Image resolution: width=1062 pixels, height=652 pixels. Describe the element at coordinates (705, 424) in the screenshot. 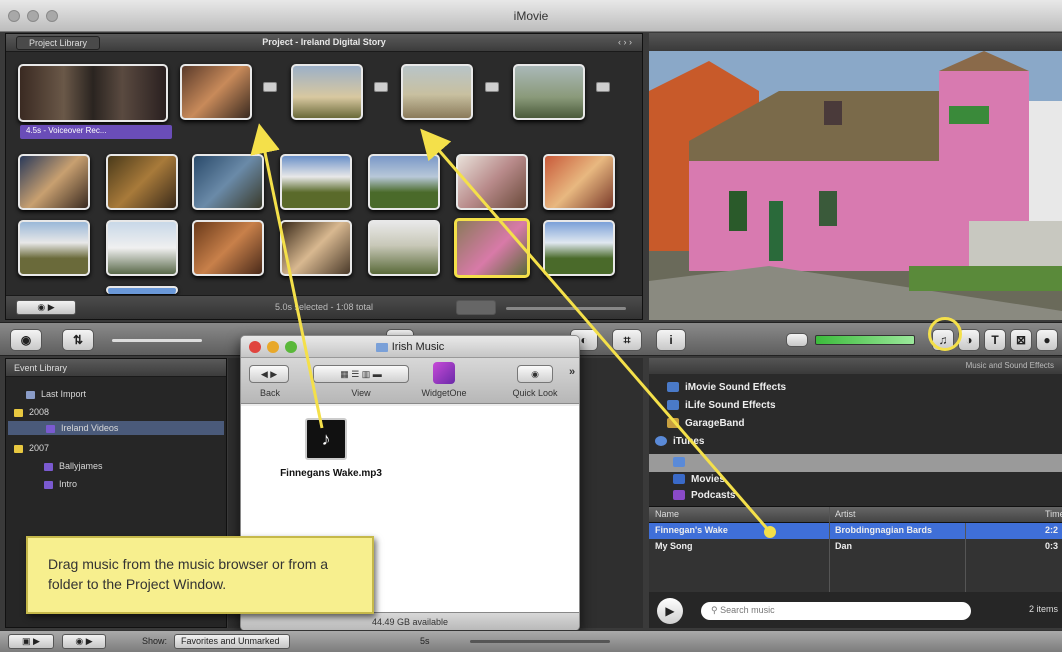

I see `music-source-item: GarageBand` at that location.